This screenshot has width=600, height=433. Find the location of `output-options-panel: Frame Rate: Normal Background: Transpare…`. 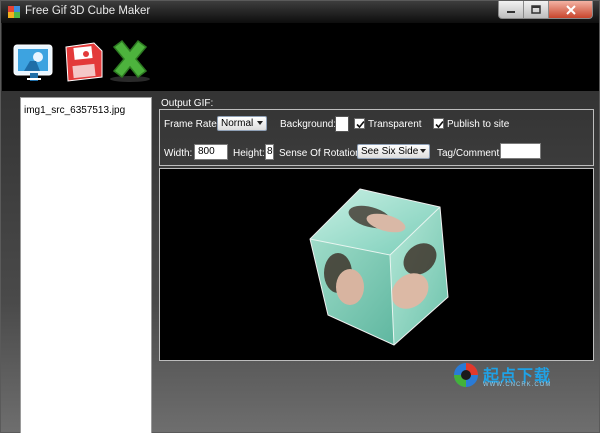

output-options-panel: Frame Rate: Normal Background: Transpare… is located at coordinates (376, 137).